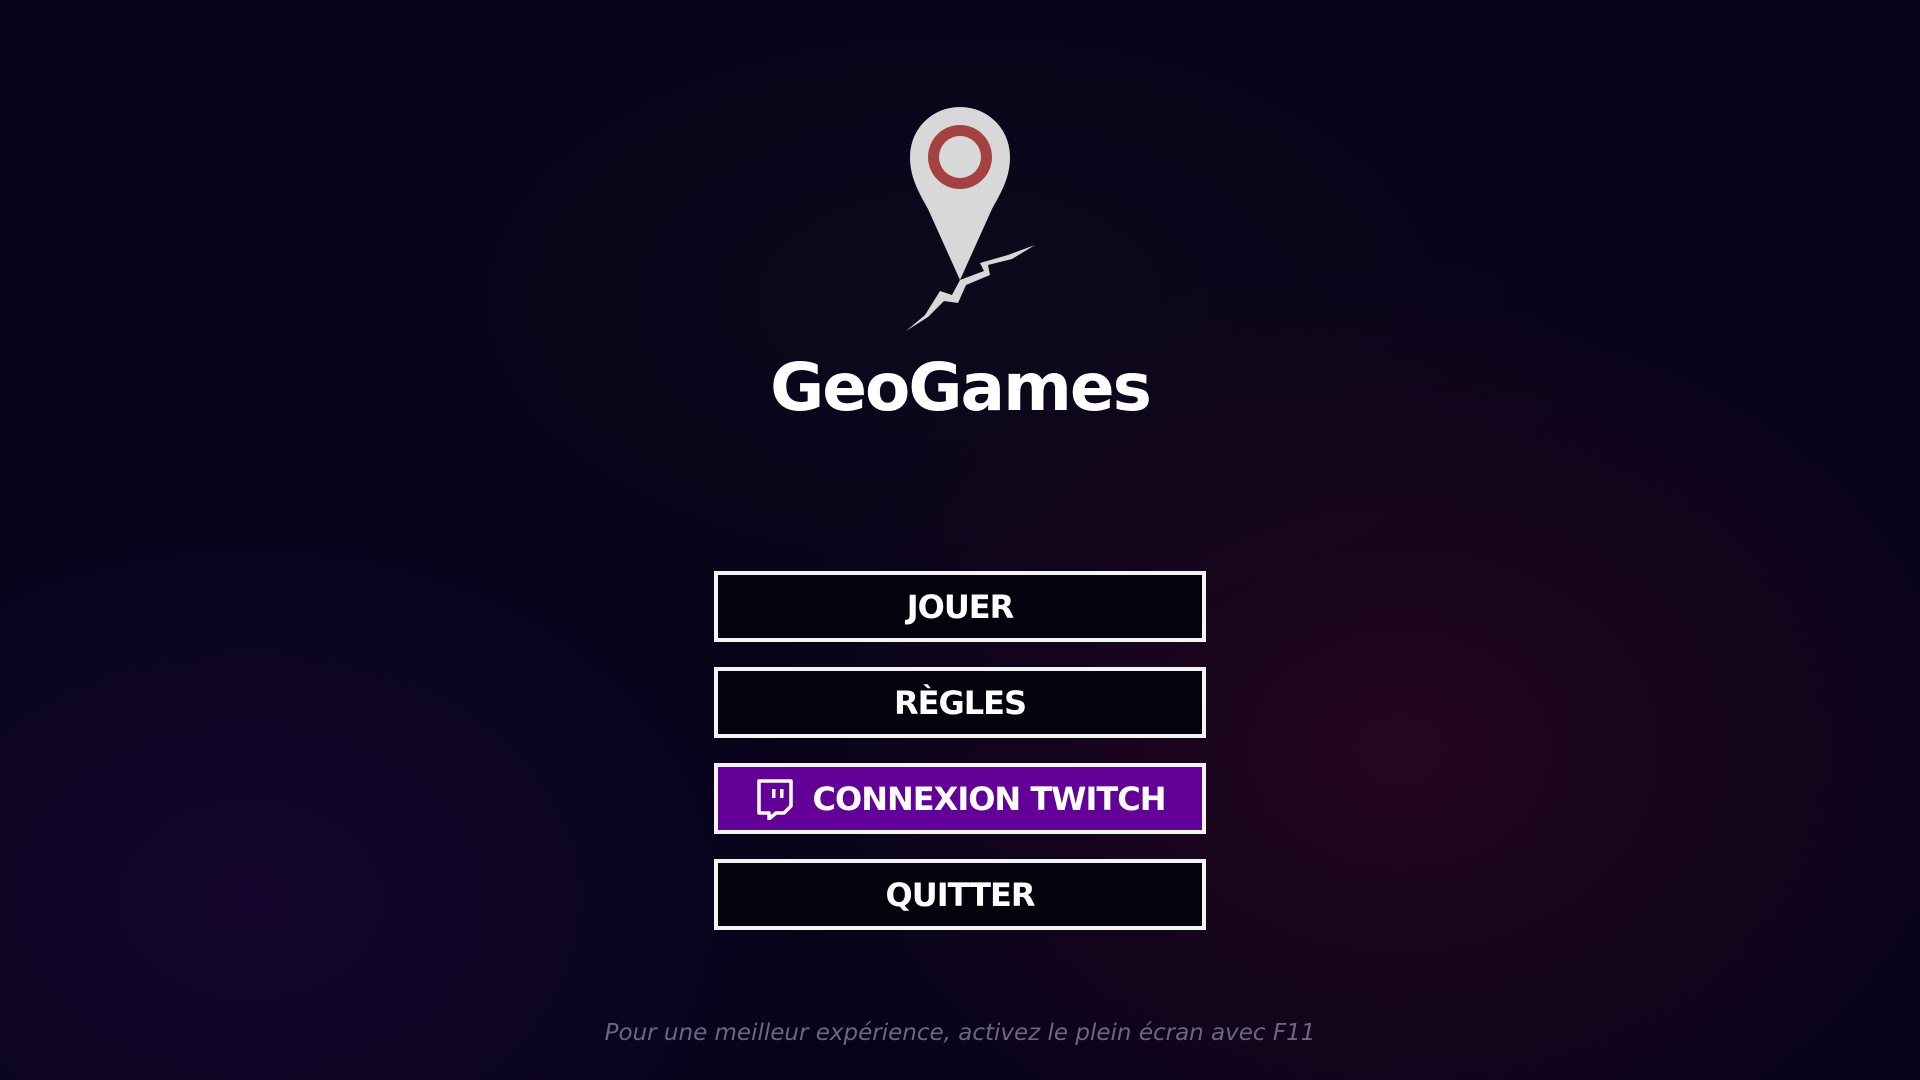 The image size is (1920, 1080). I want to click on rules-button: RÈGLES, so click(960, 702).